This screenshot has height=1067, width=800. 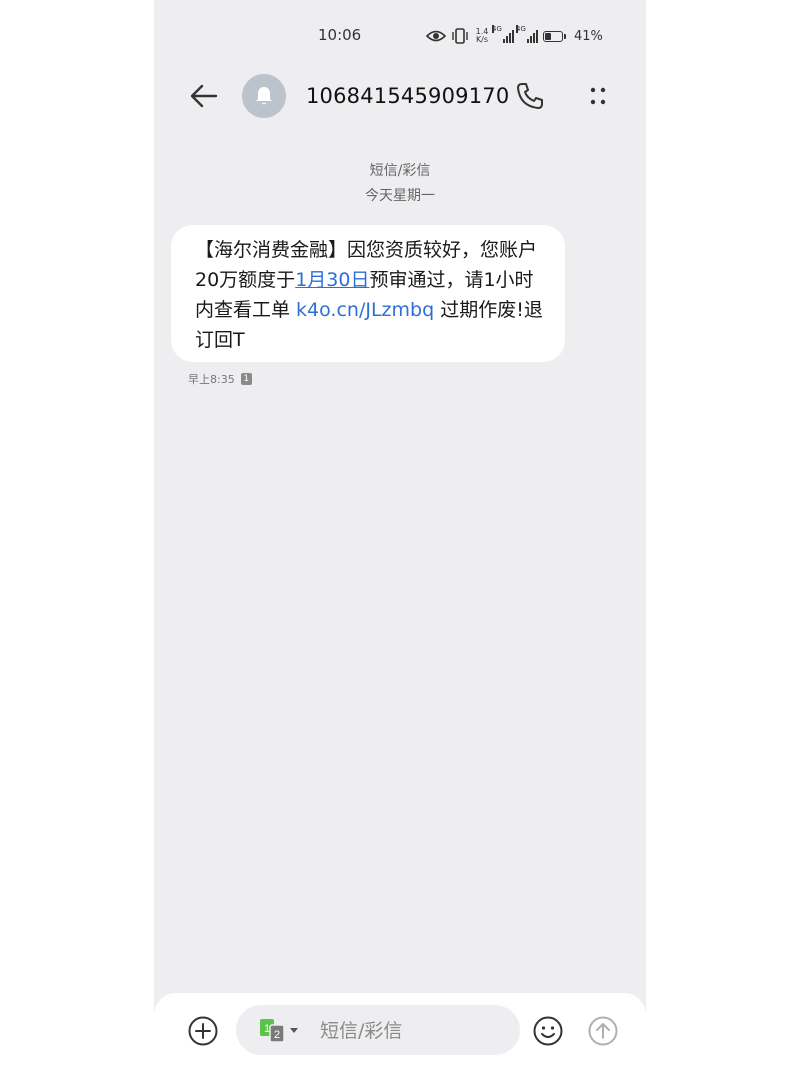 I want to click on net-speed-unit: K/s, so click(x=482, y=39).